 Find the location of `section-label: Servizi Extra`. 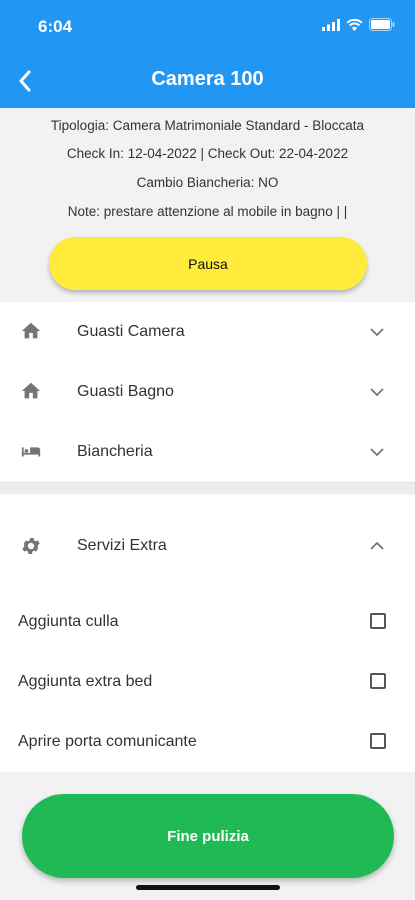

section-label: Servizi Extra is located at coordinates (122, 545).